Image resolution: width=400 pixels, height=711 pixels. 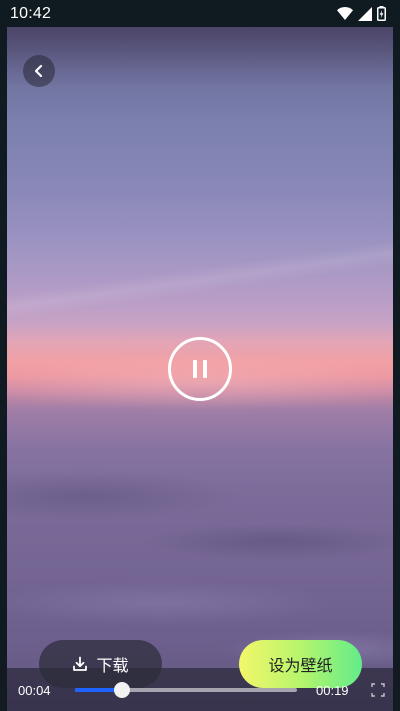 What do you see at coordinates (80, 663) in the screenshot?
I see `download-icon` at bounding box center [80, 663].